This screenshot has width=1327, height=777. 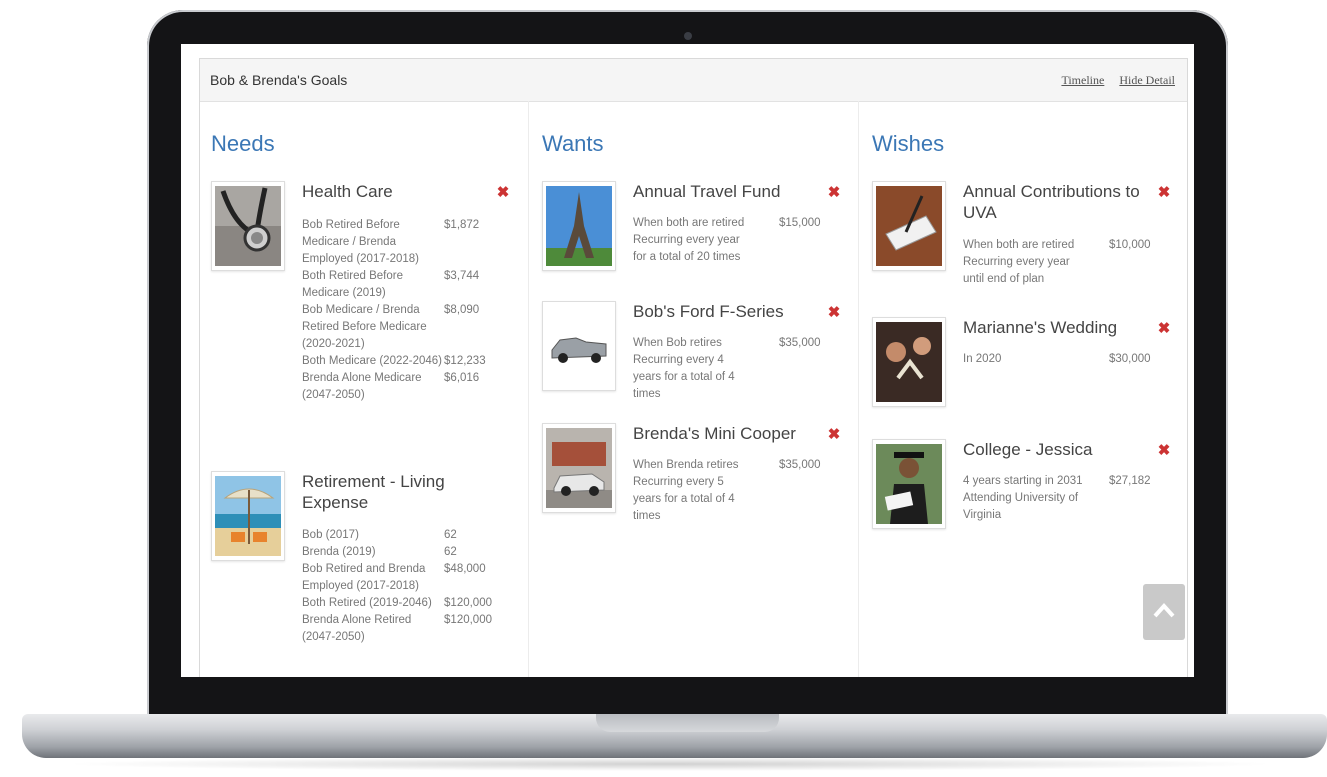 I want to click on goal-name: Bob's Ford F-Series, so click(x=708, y=311).